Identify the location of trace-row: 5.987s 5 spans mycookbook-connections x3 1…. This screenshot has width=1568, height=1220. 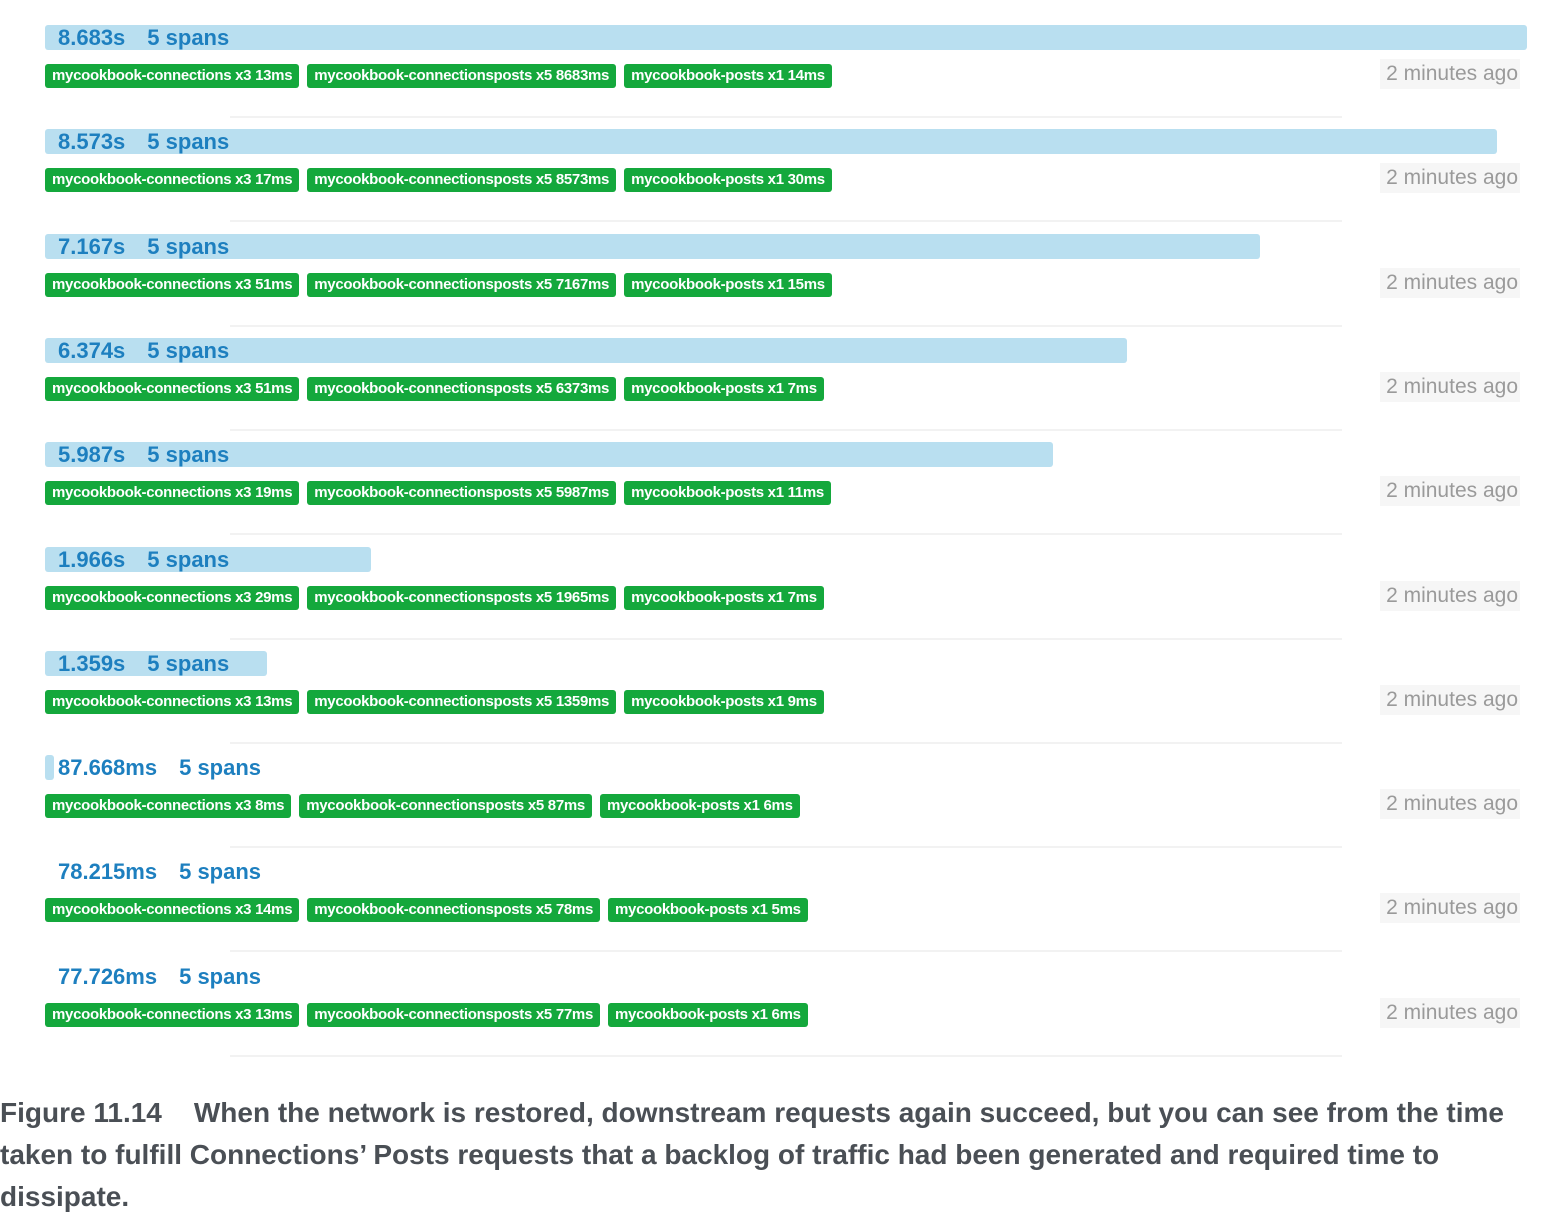
(784, 494).